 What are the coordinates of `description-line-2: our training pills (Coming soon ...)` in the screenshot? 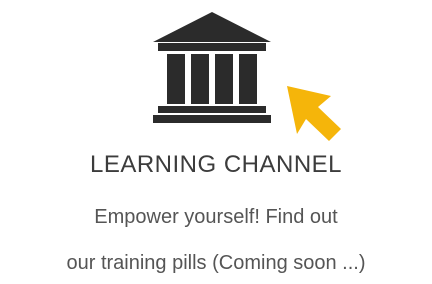 It's located at (216, 263).